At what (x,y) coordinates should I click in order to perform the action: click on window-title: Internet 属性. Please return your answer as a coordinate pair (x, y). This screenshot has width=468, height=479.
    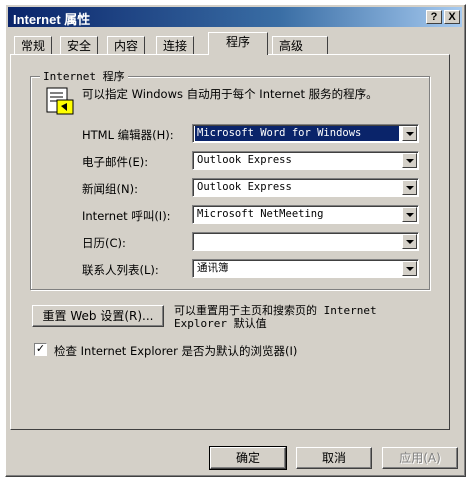
    Looking at the image, I should click on (52, 19).